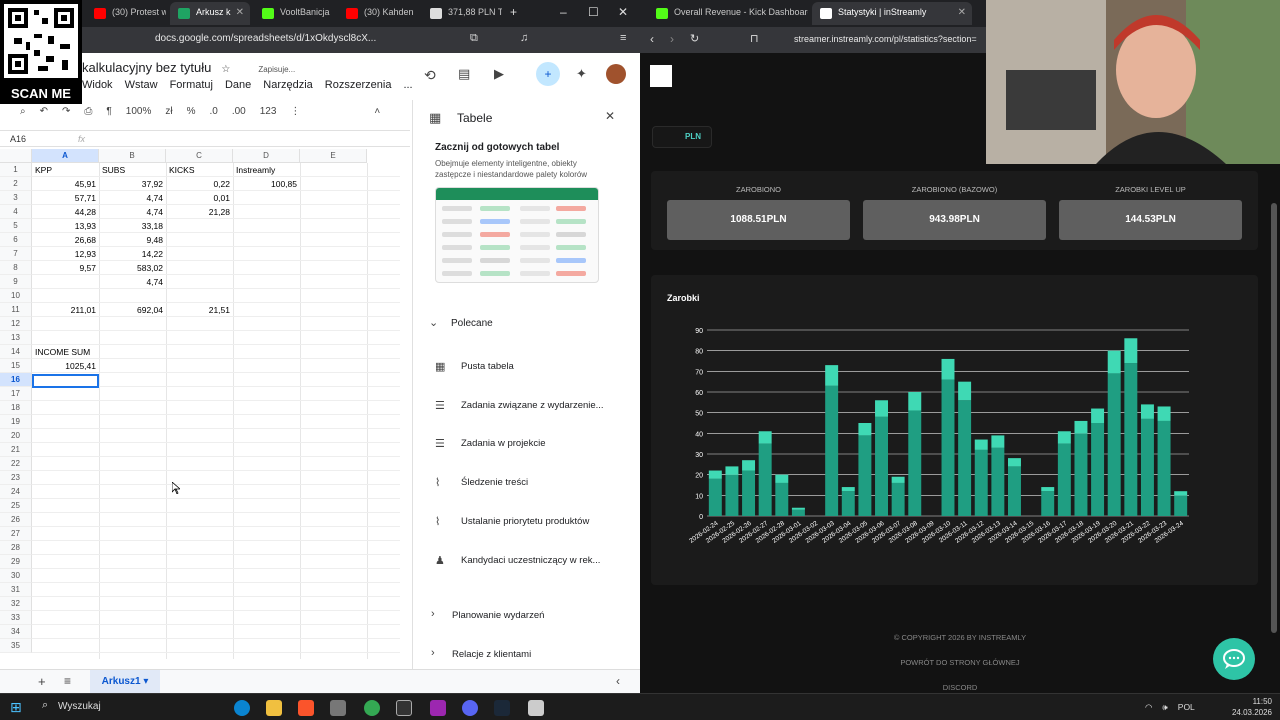 Image resolution: width=1280 pixels, height=720 pixels. I want to click on row-header: 19, so click(16, 422).